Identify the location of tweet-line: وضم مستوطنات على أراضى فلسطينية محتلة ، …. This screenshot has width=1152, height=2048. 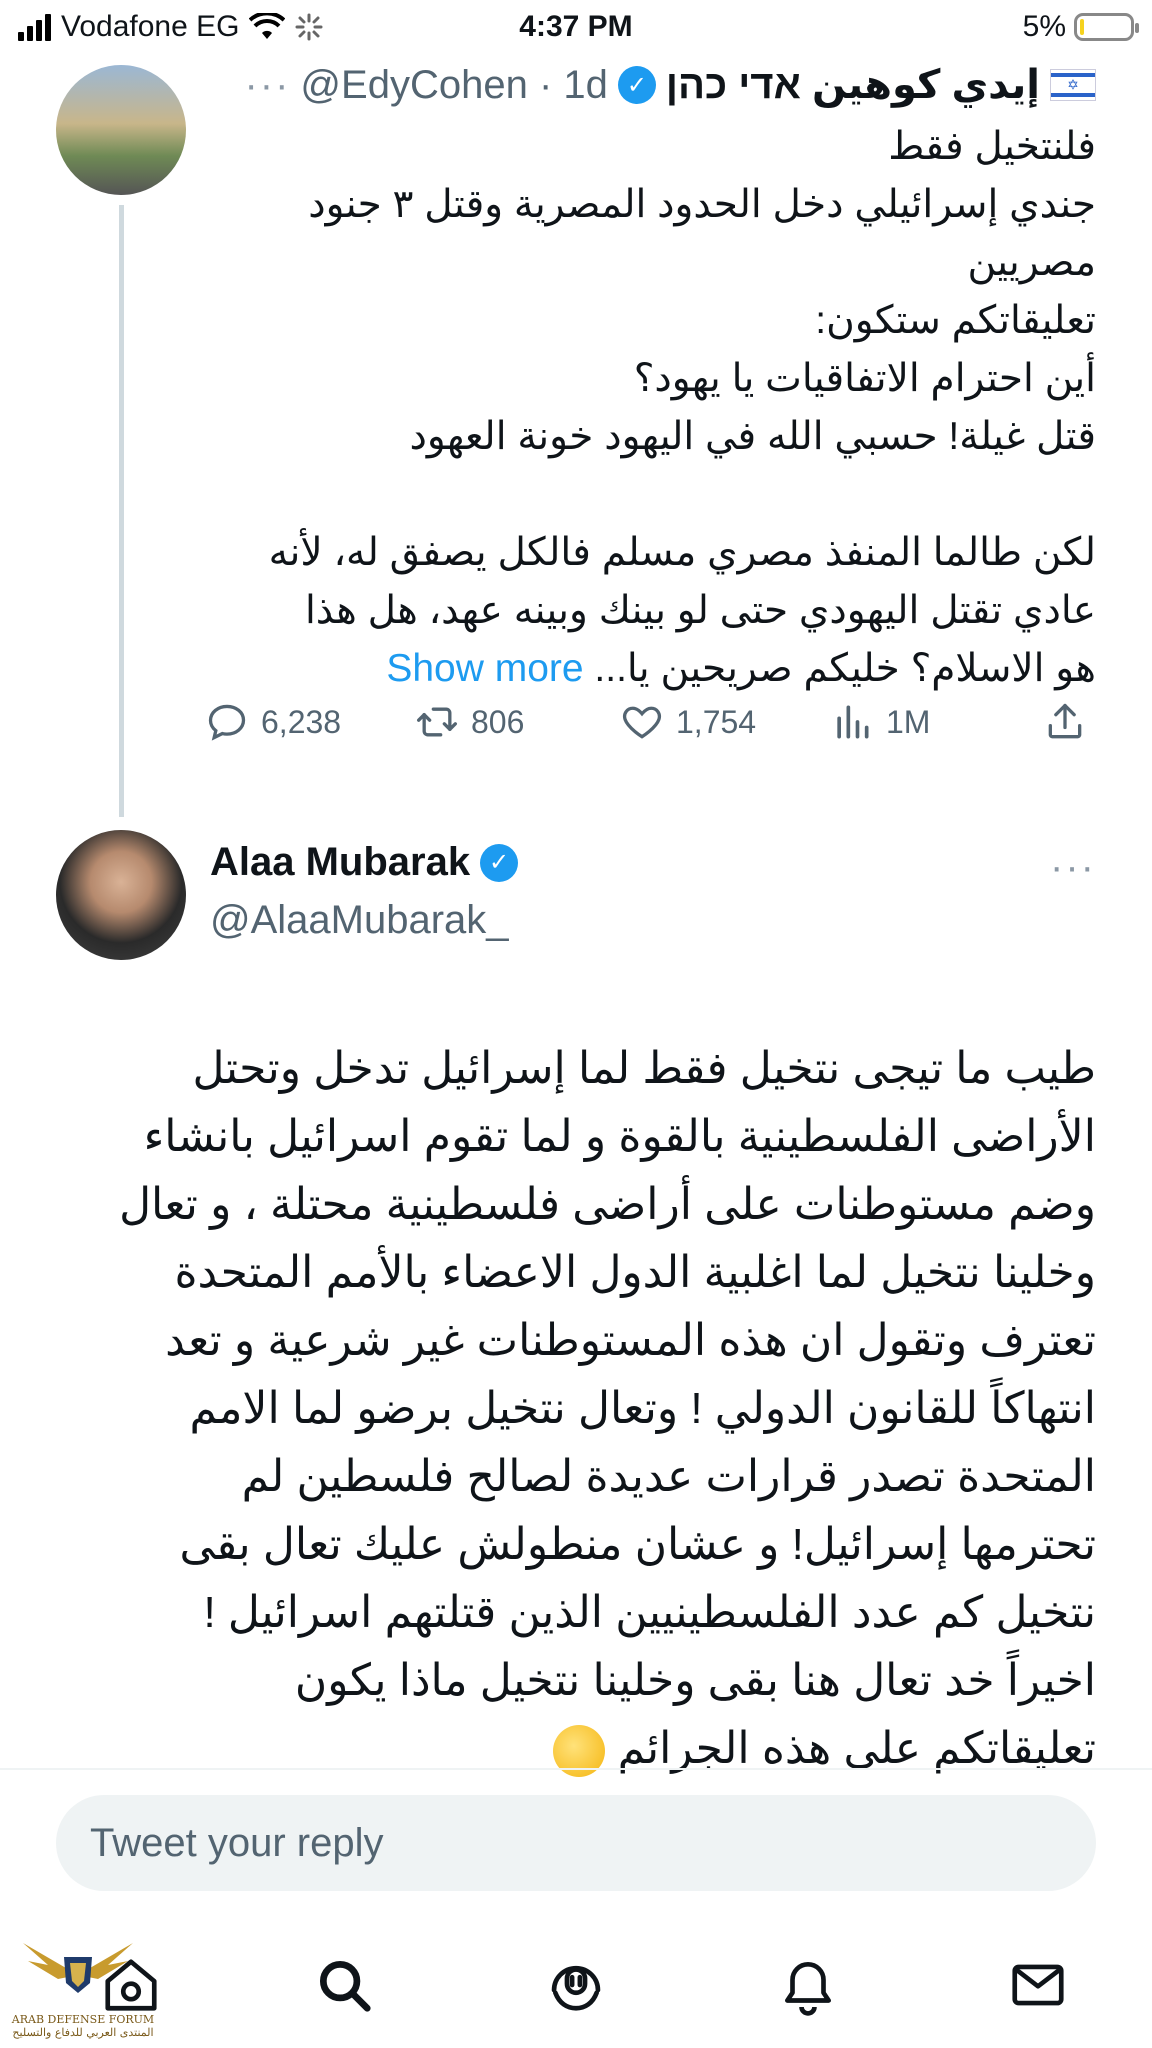
(607, 1204).